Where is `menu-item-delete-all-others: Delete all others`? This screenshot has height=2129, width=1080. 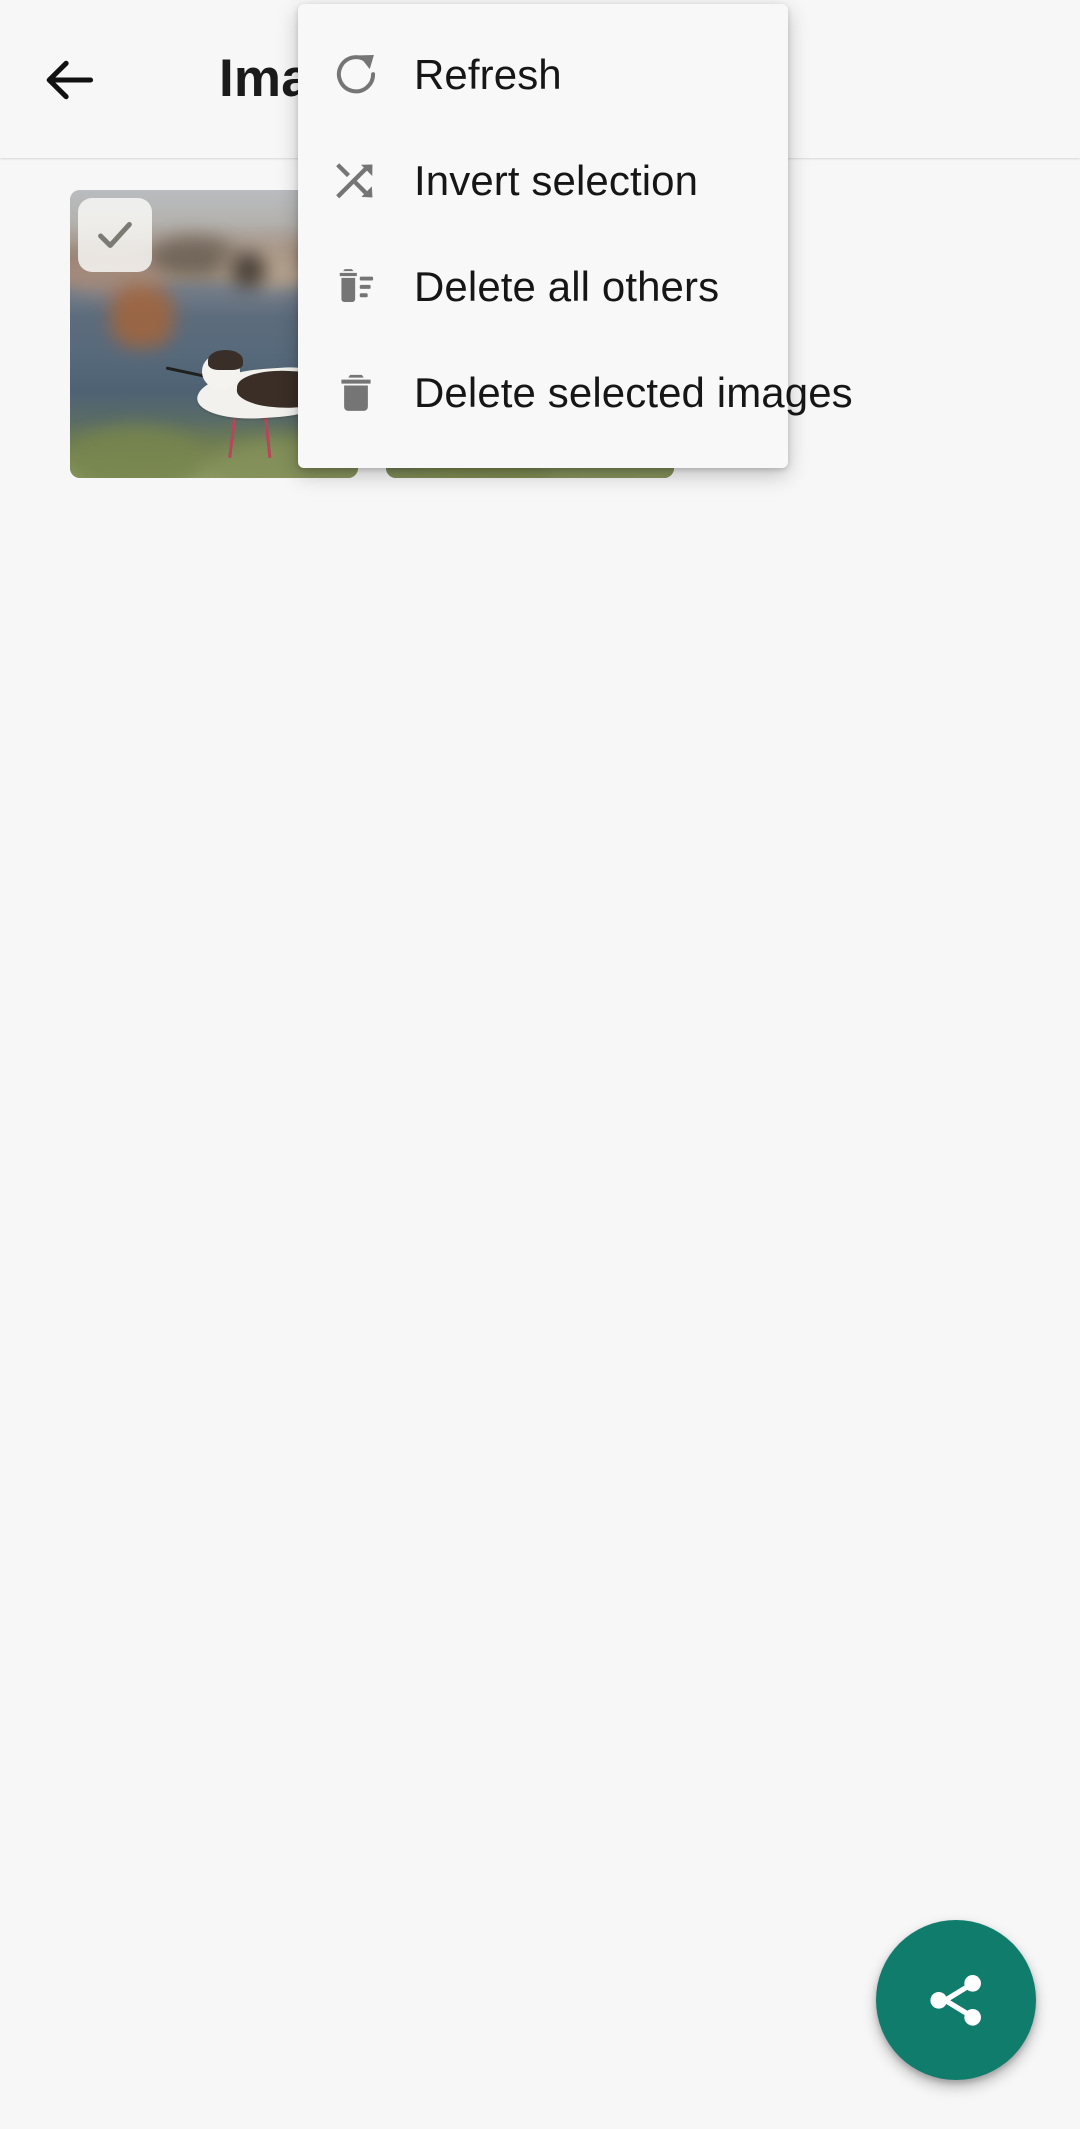 menu-item-delete-all-others: Delete all others is located at coordinates (543, 287).